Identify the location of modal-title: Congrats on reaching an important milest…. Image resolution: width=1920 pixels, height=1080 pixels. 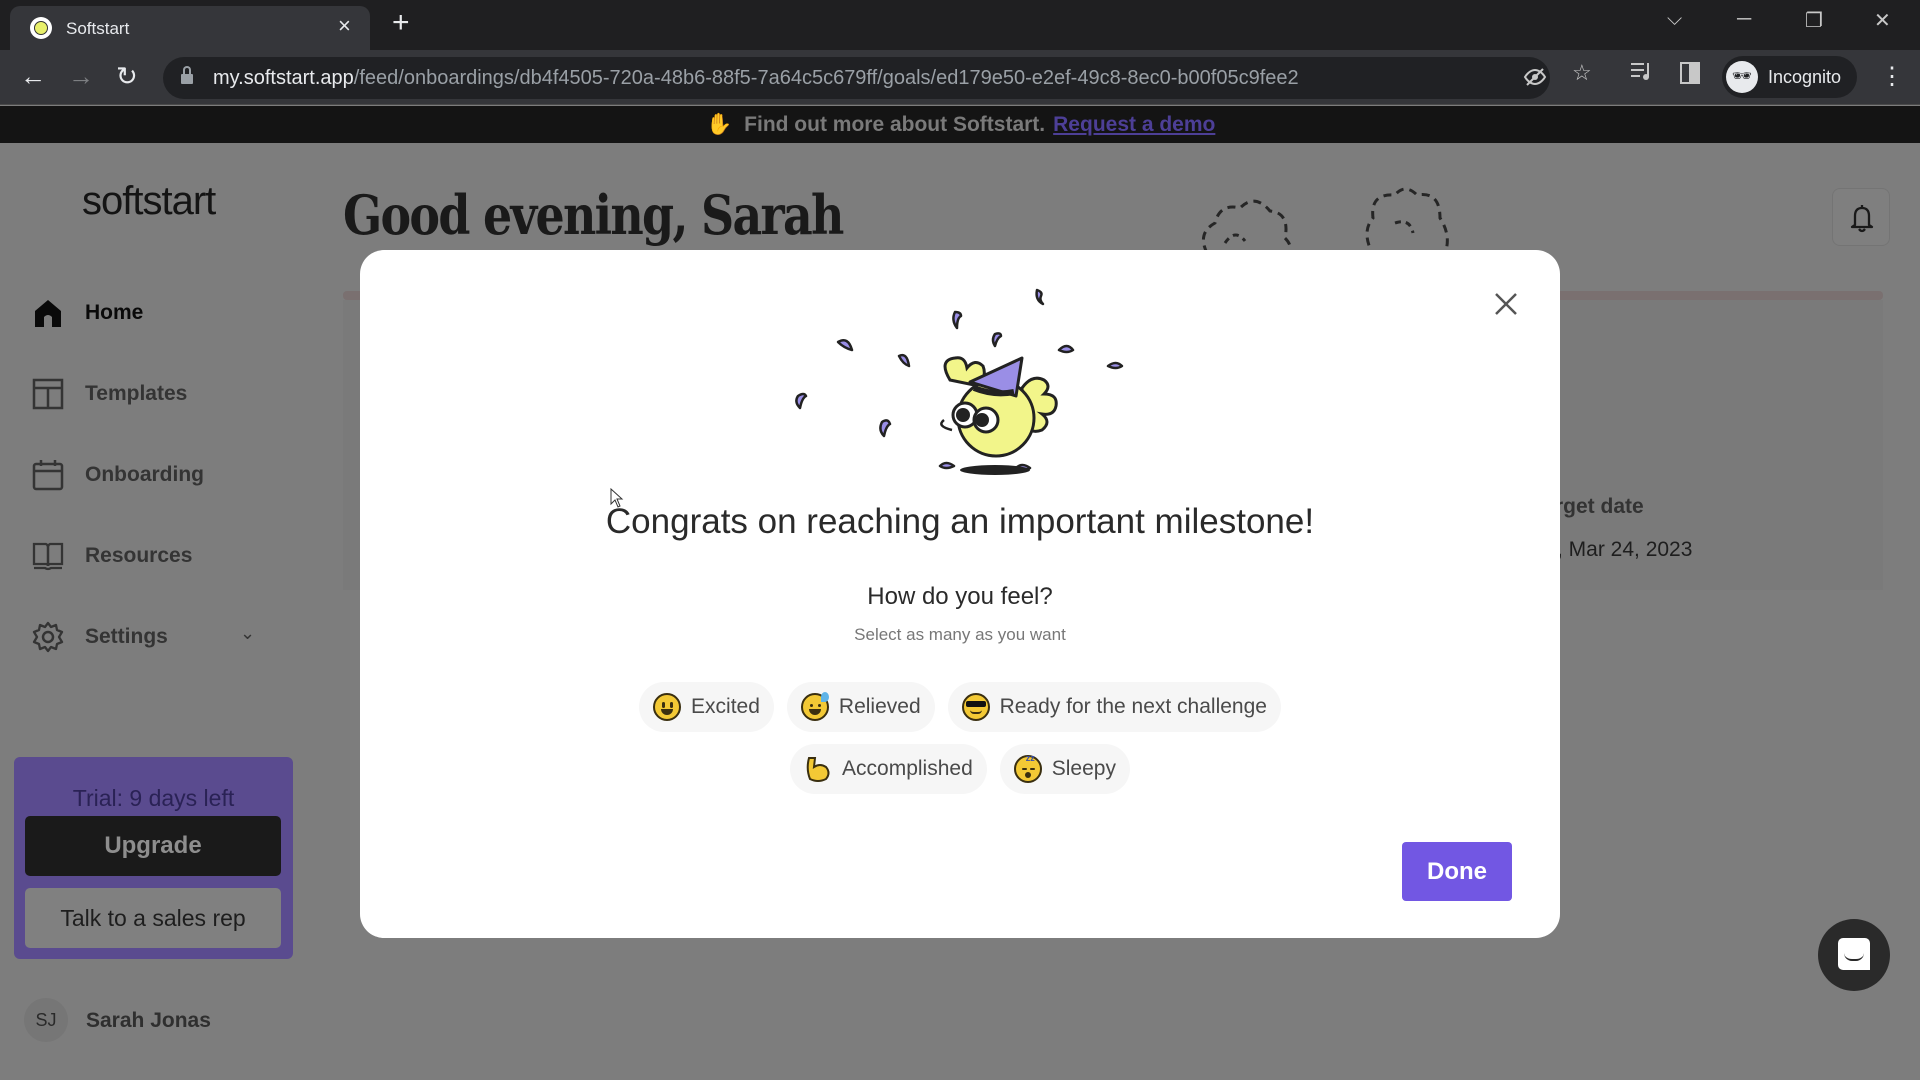
(960, 521).